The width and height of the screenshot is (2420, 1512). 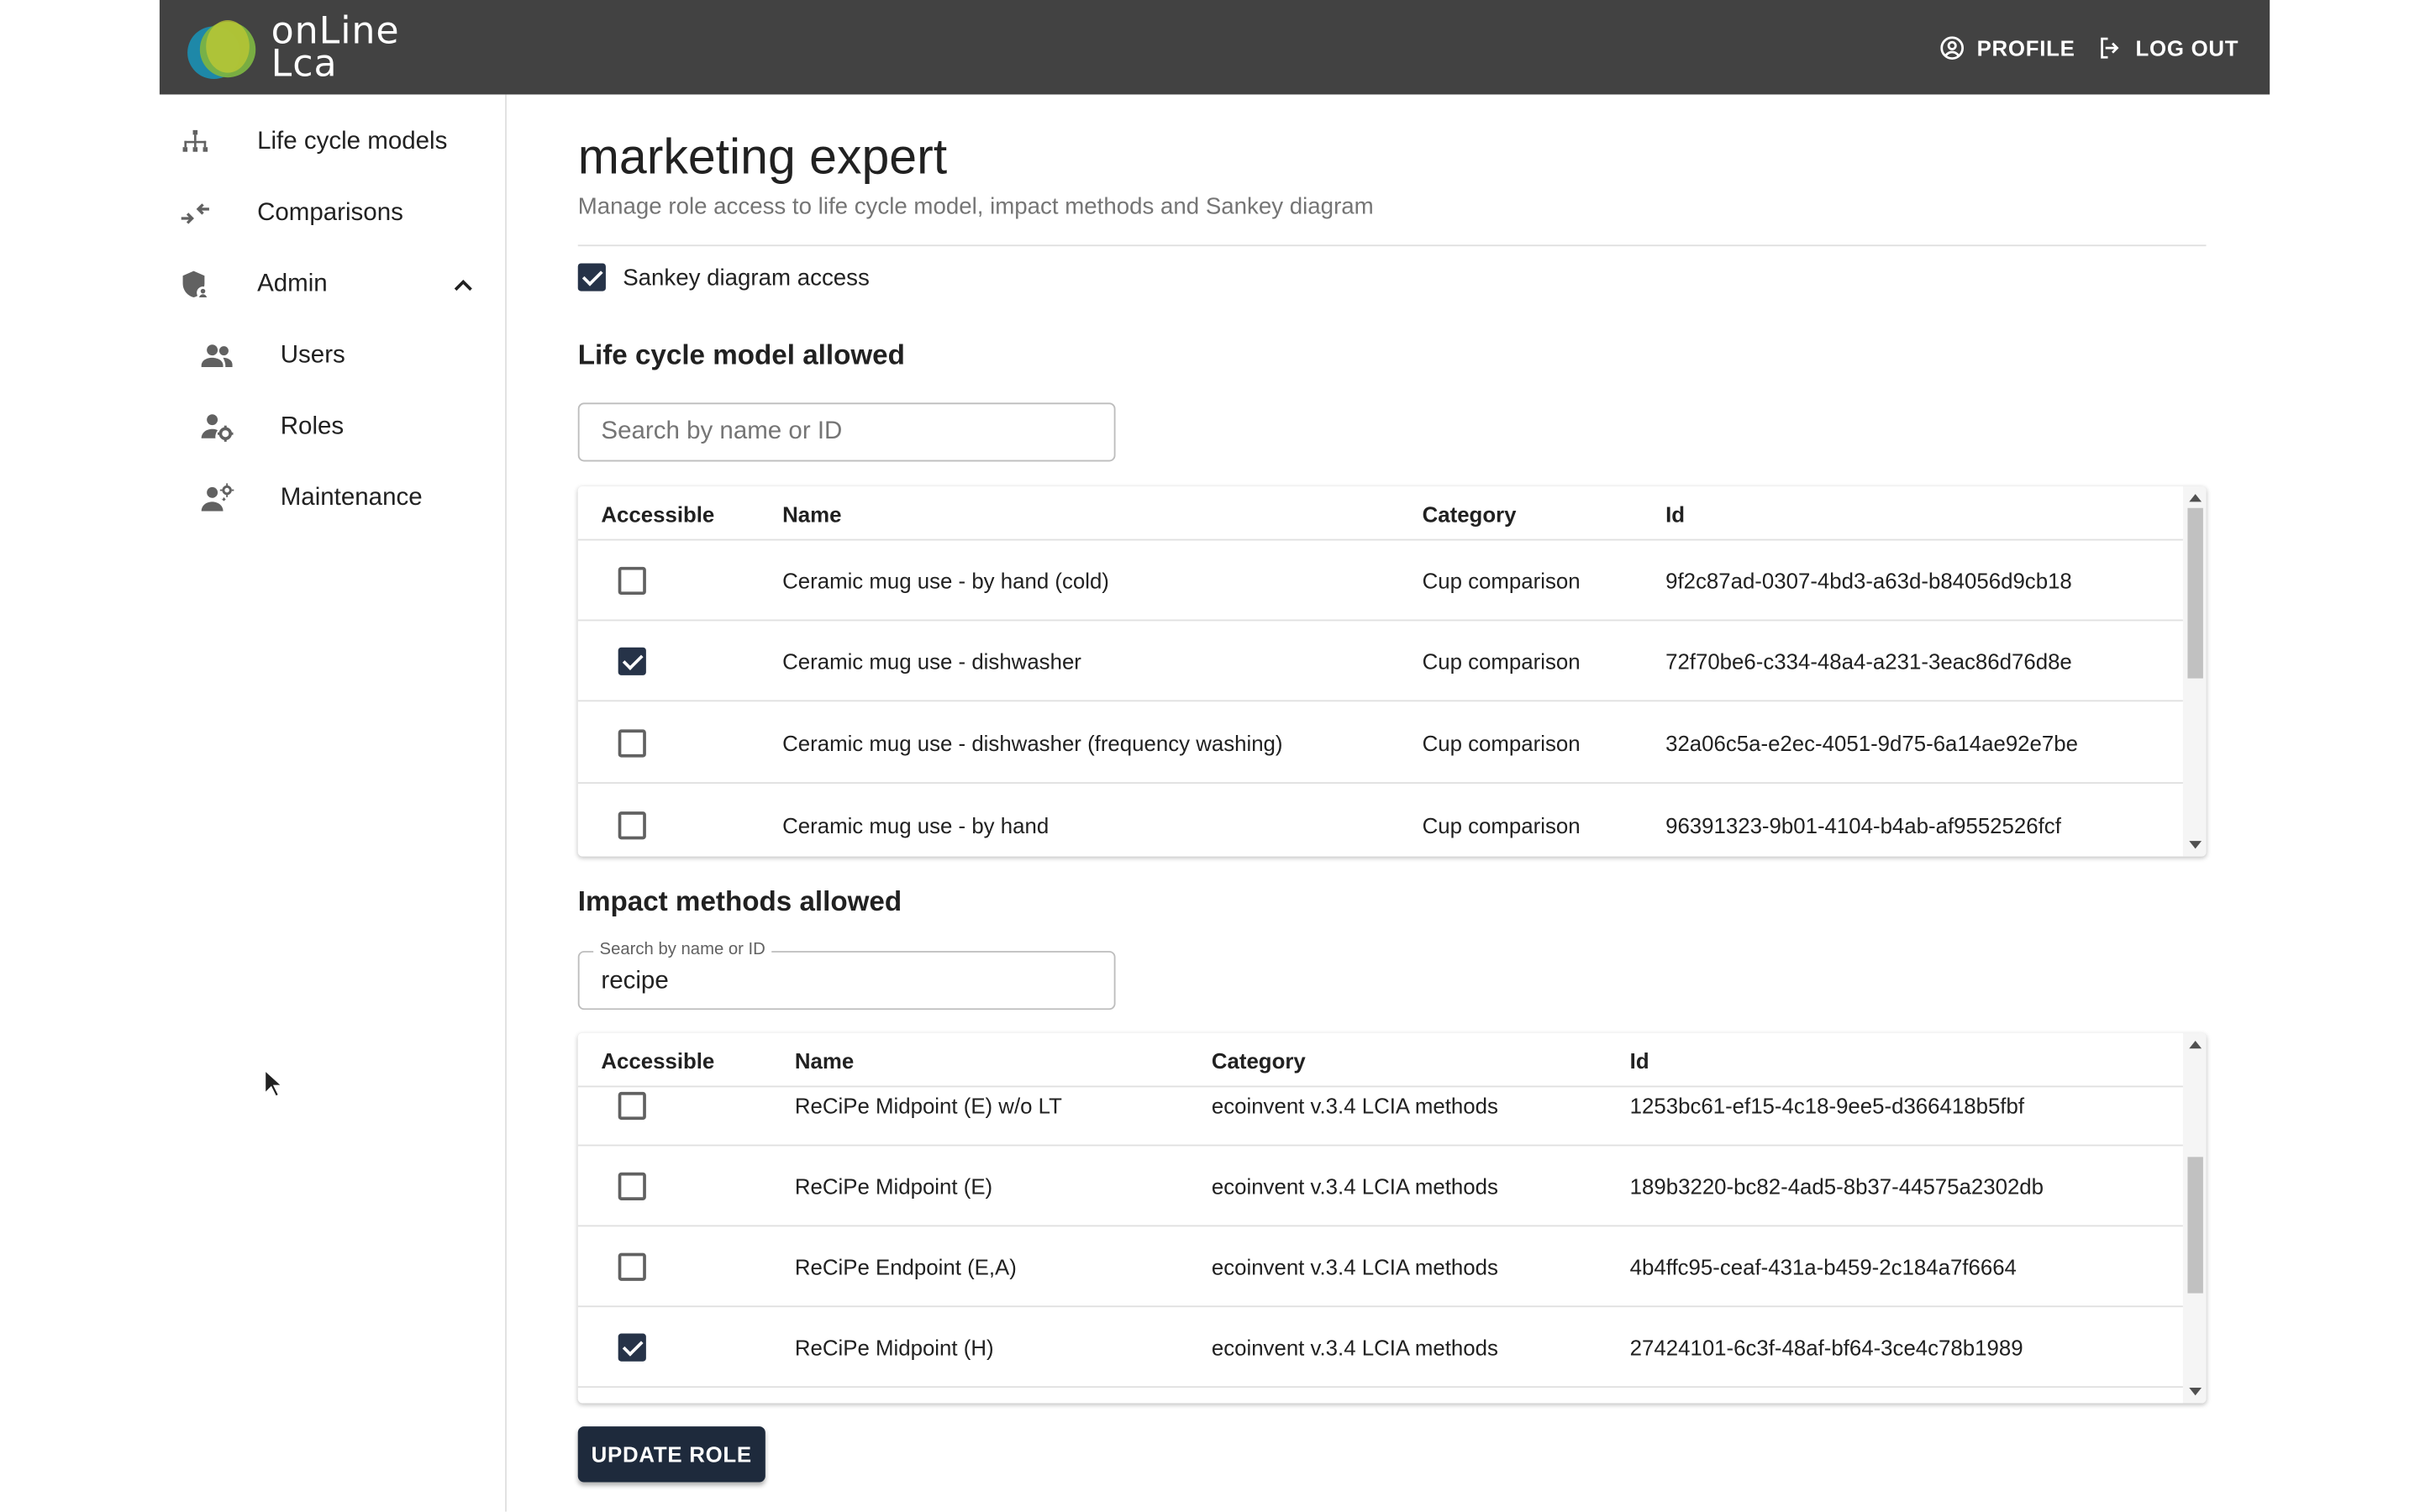 I want to click on mouse-cursor-icon, so click(x=274, y=1083).